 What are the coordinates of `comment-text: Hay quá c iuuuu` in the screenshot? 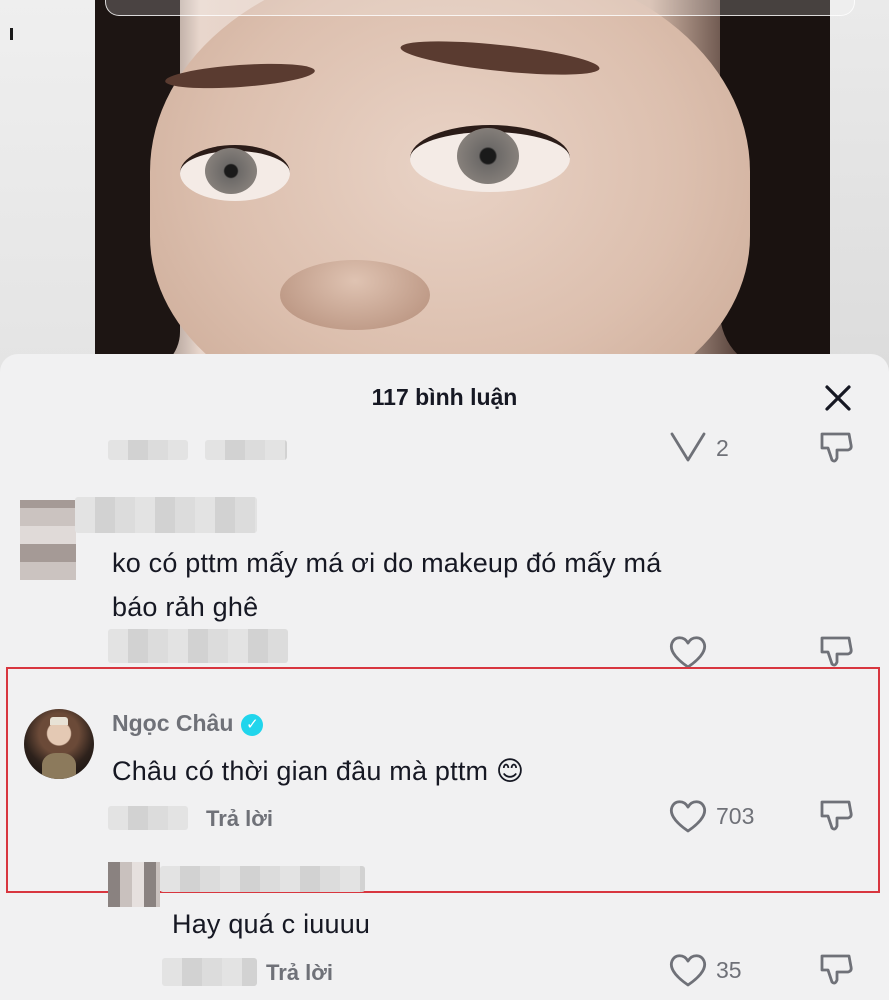 It's located at (271, 924).